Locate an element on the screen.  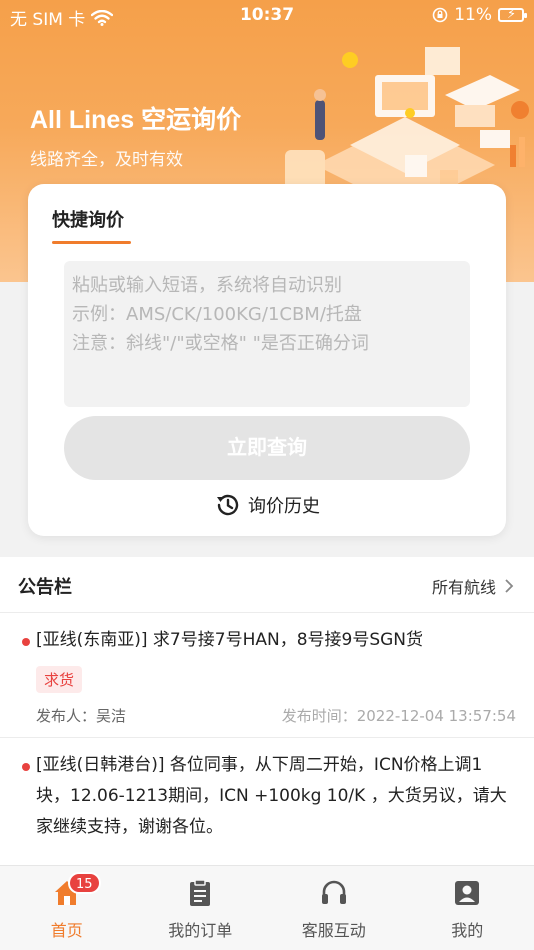
post-text: [亚线(东南亚)] 求7号接7号HAN，8号接9号SGN货 is located at coordinates (230, 640).